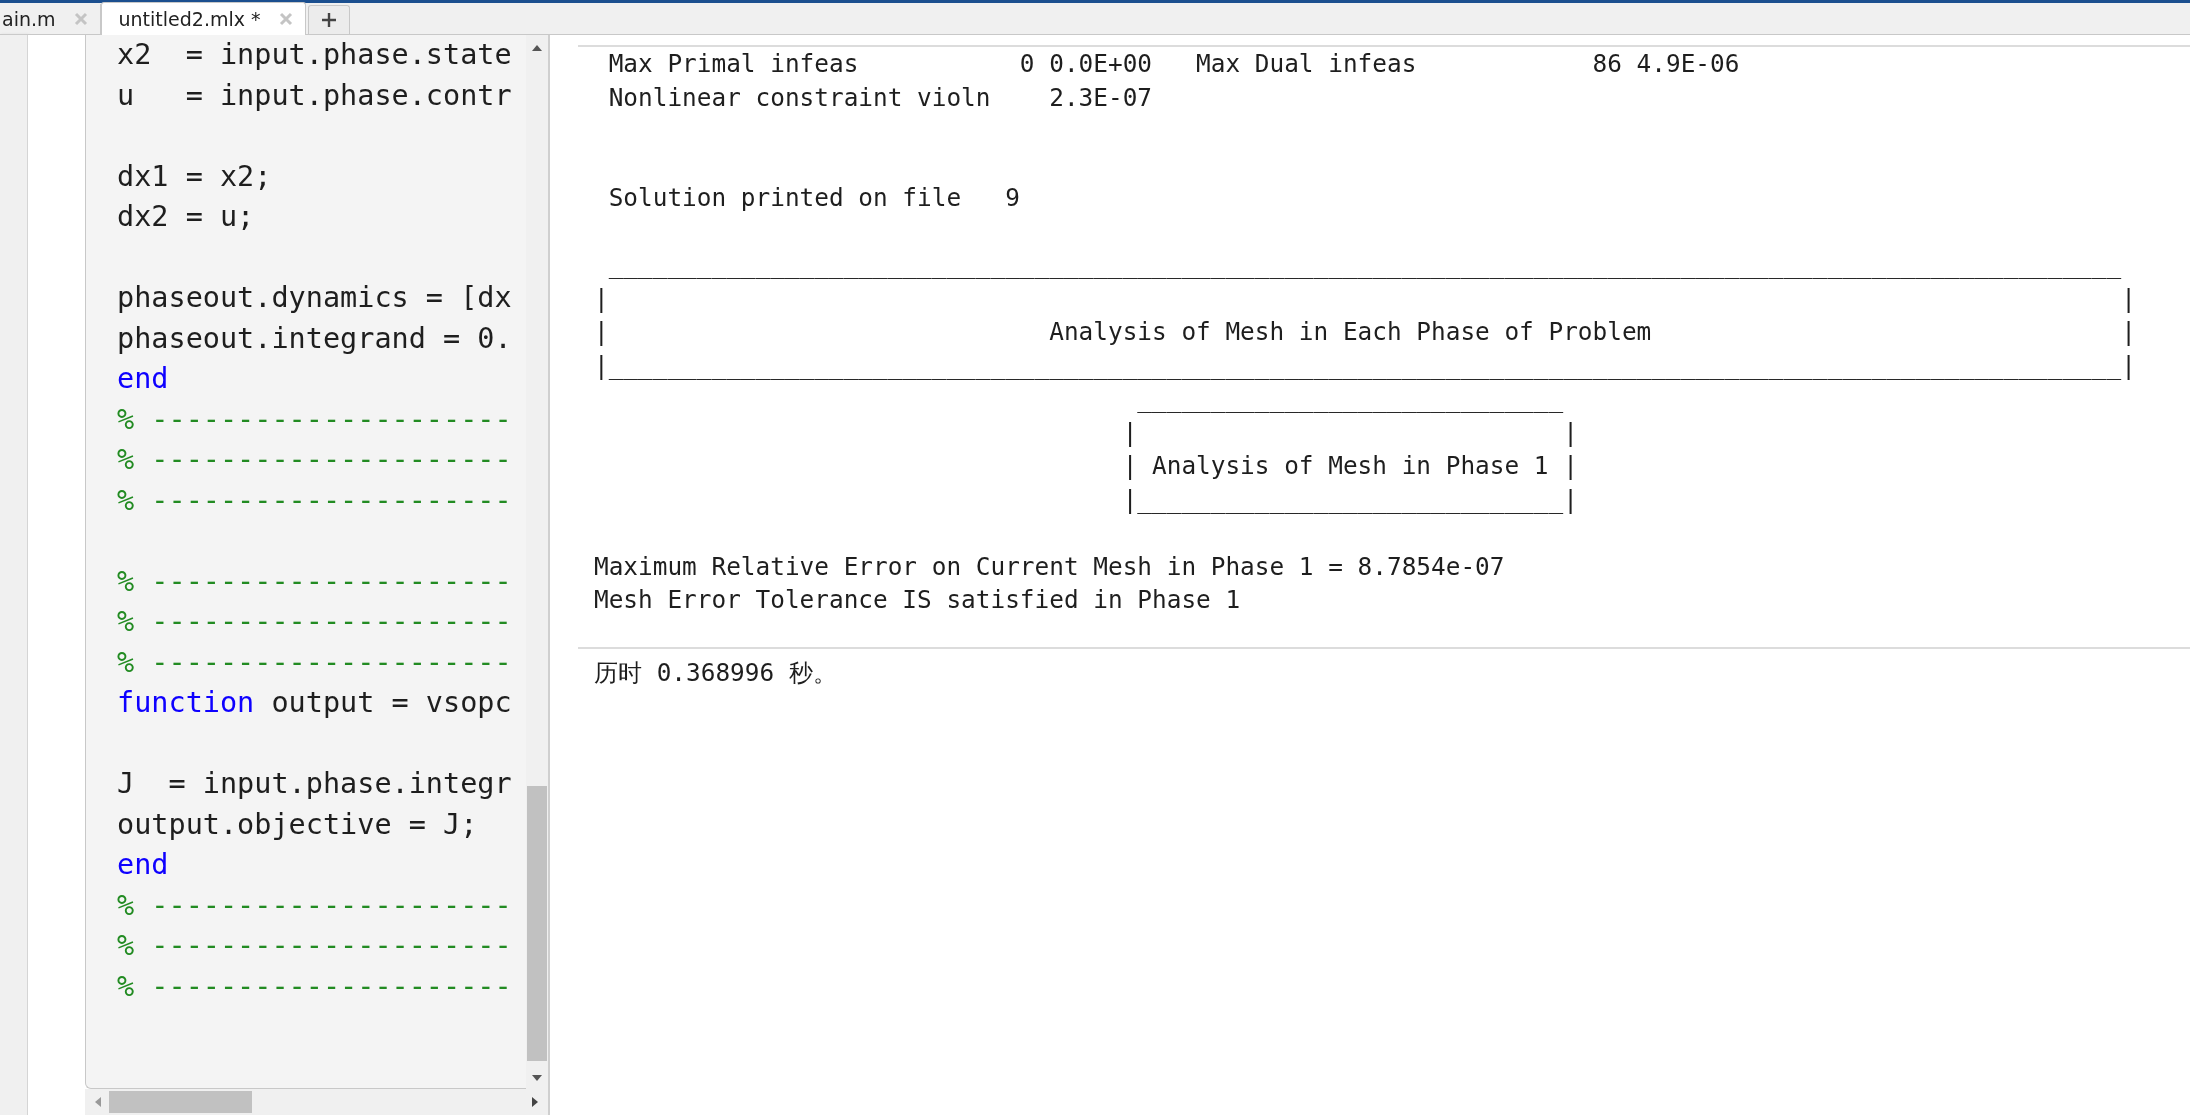 The height and width of the screenshot is (1115, 2190). Describe the element at coordinates (1365, 332) in the screenshot. I see `console-line: | Analysis of Mesh in Each Phase of Problem |` at that location.